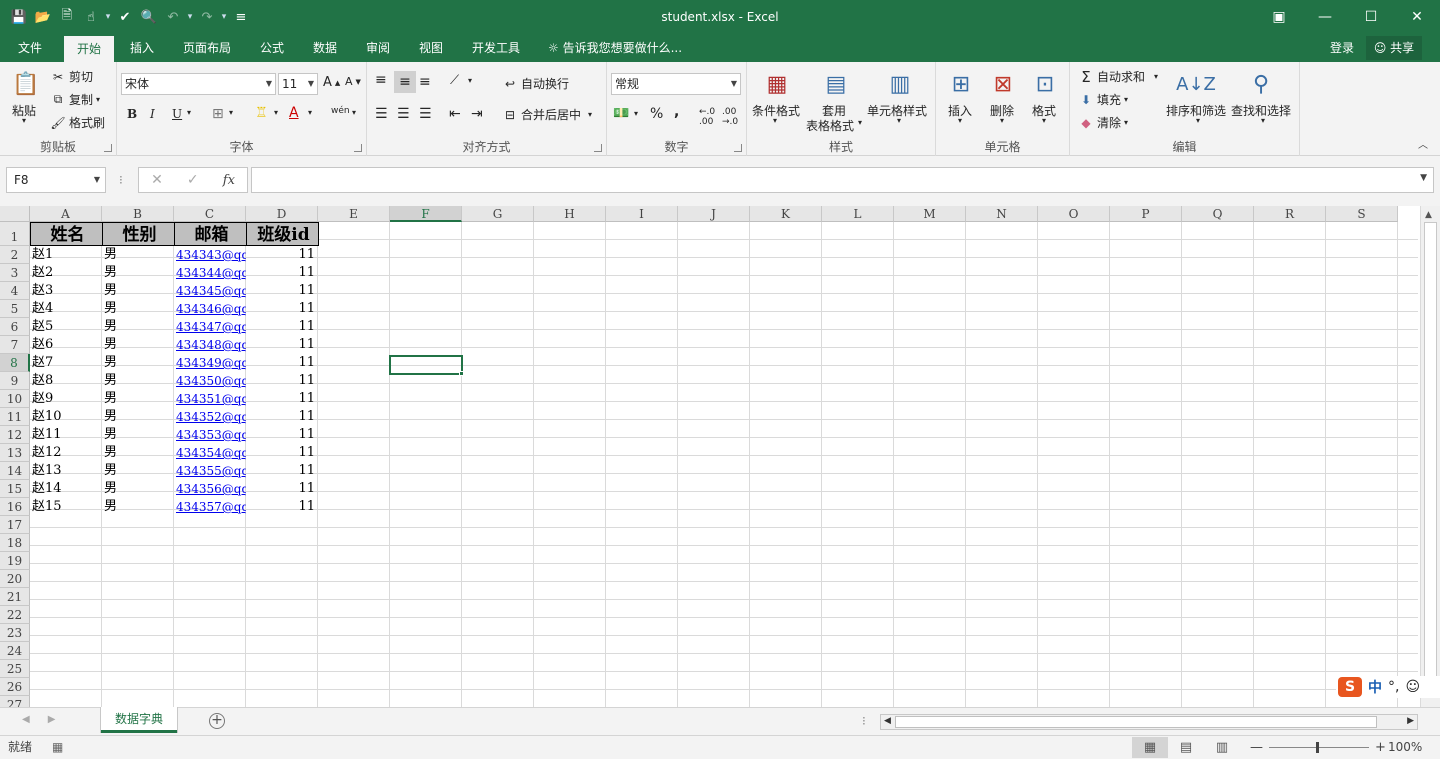 The height and width of the screenshot is (759, 1440). What do you see at coordinates (282, 435) in the screenshot?
I see `cell-d12: 11` at bounding box center [282, 435].